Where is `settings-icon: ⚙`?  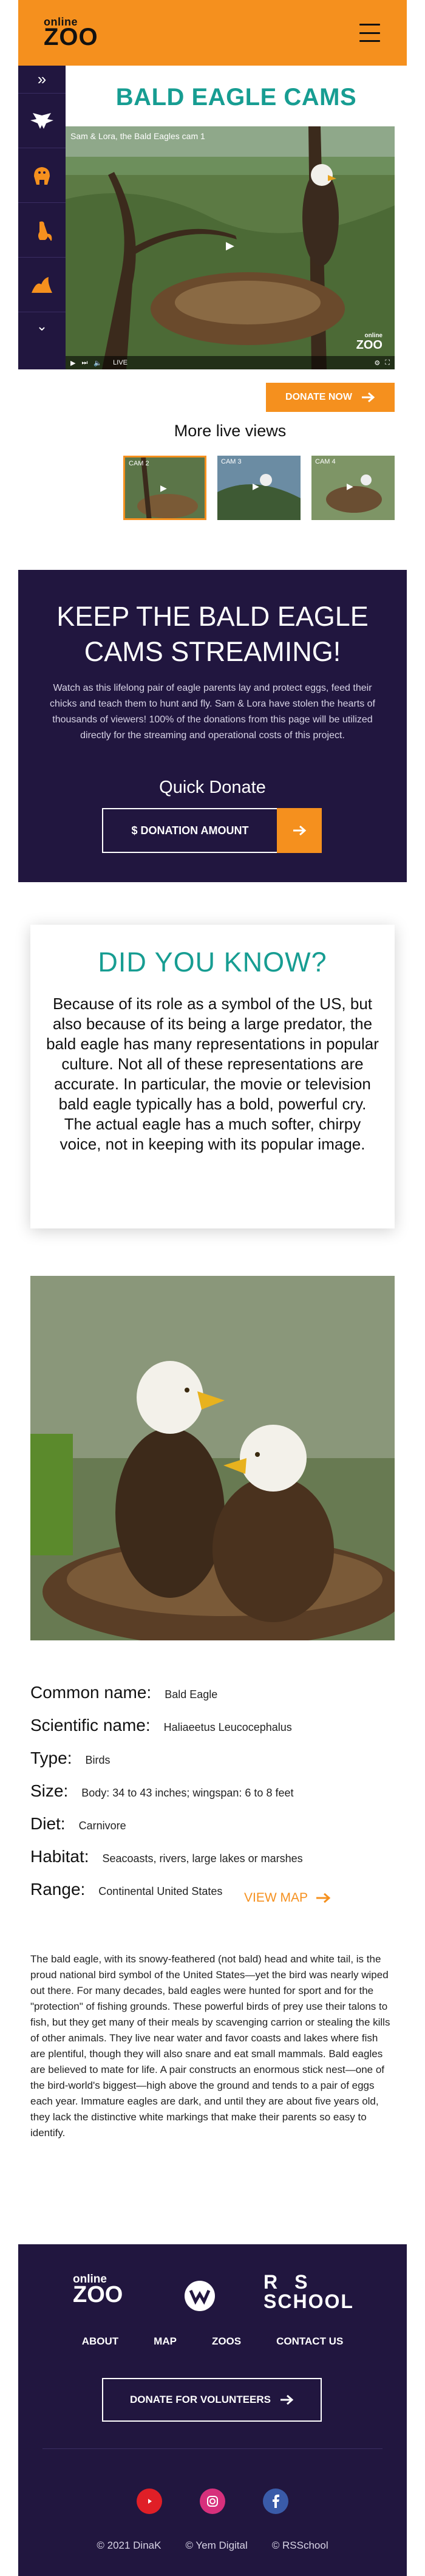 settings-icon: ⚙ is located at coordinates (377, 363).